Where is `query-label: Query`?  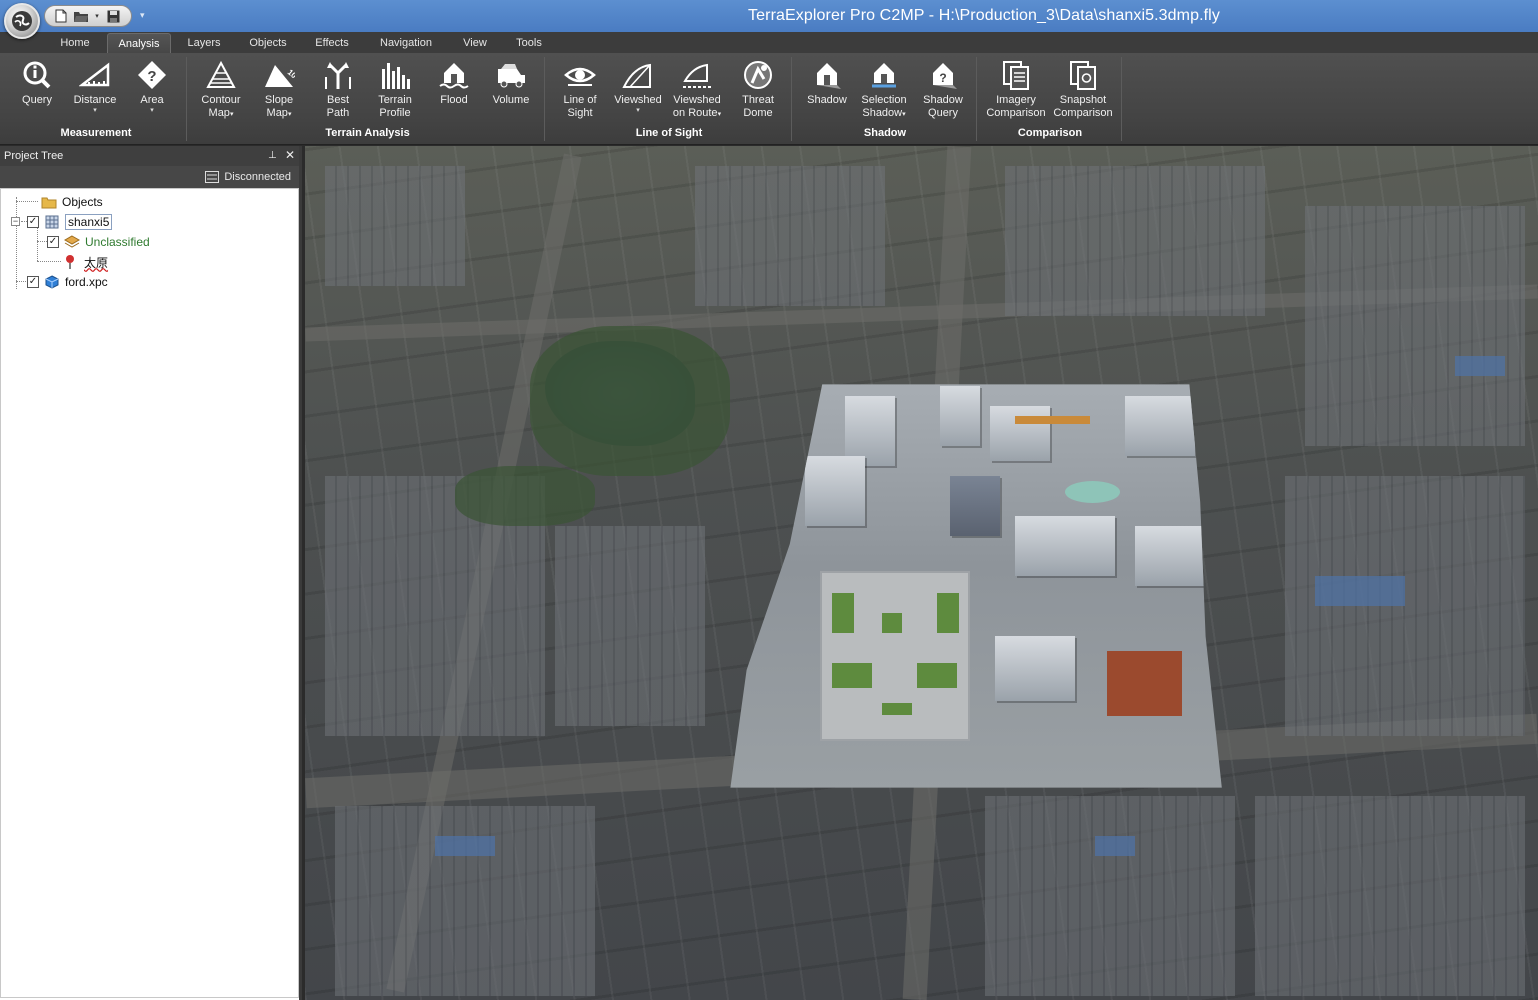 query-label: Query is located at coordinates (37, 100).